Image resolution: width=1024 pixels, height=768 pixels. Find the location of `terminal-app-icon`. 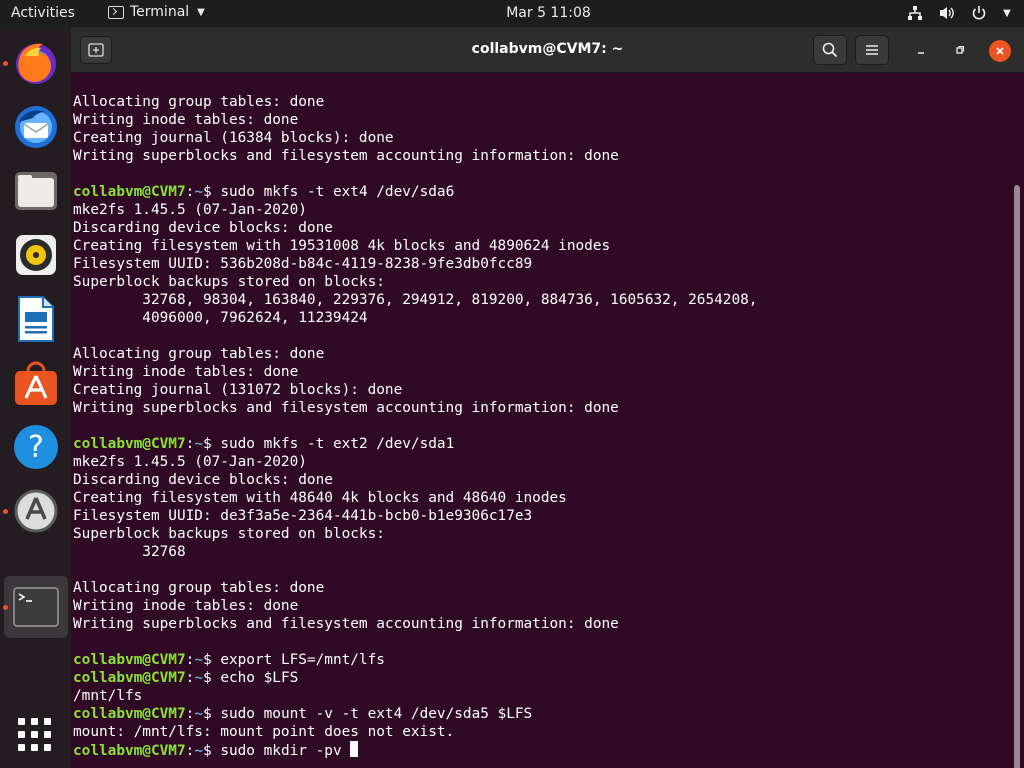

terminal-app-icon is located at coordinates (36, 607).